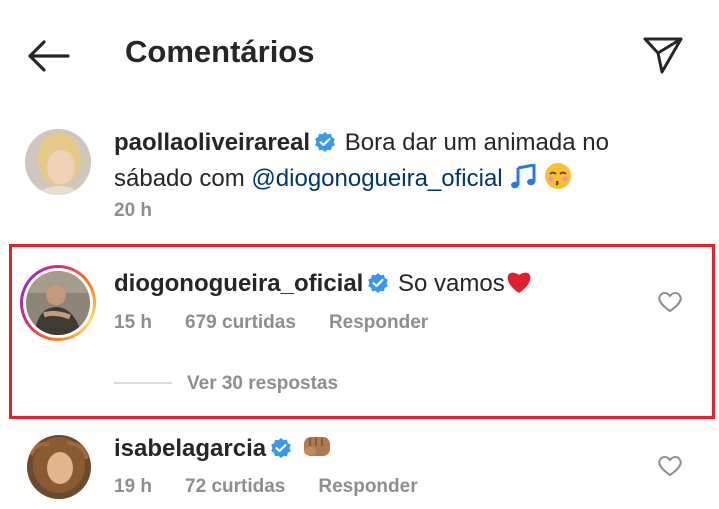  Describe the element at coordinates (316, 446) in the screenshot. I see `fist-bump-icon` at that location.